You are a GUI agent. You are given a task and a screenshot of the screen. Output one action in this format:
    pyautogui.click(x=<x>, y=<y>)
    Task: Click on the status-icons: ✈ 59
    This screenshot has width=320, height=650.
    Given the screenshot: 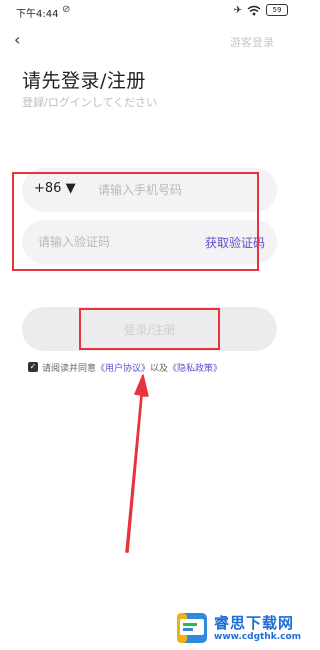 What is the action you would take?
    pyautogui.click(x=261, y=10)
    